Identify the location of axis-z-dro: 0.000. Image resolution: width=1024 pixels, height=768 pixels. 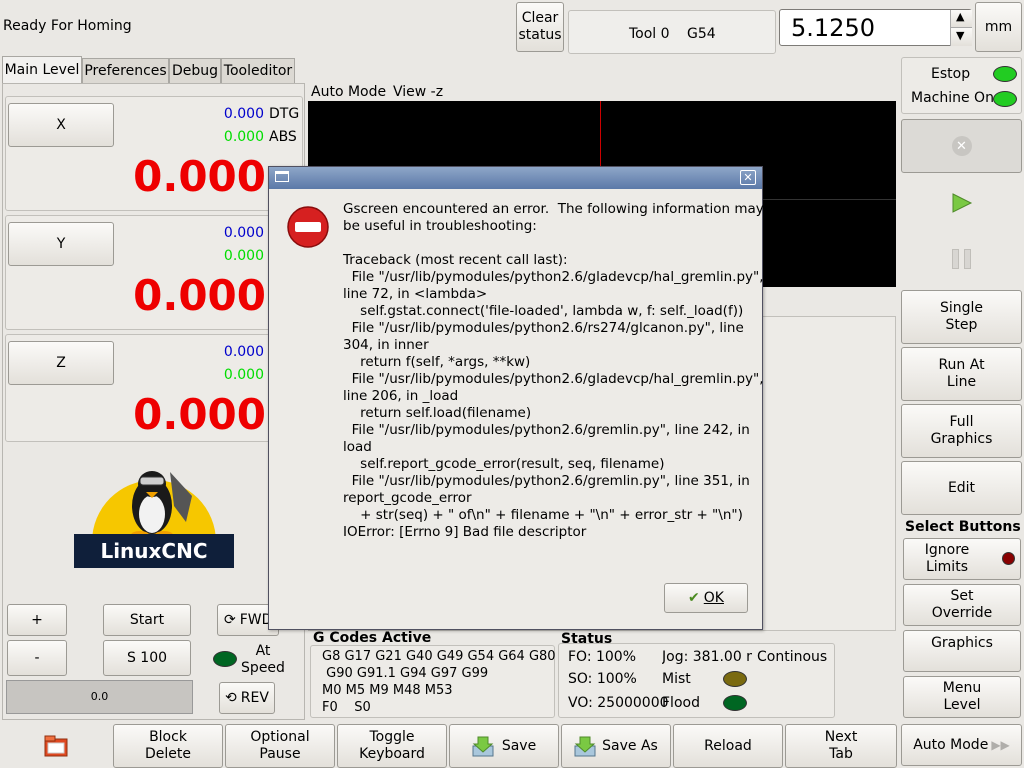
(199, 414).